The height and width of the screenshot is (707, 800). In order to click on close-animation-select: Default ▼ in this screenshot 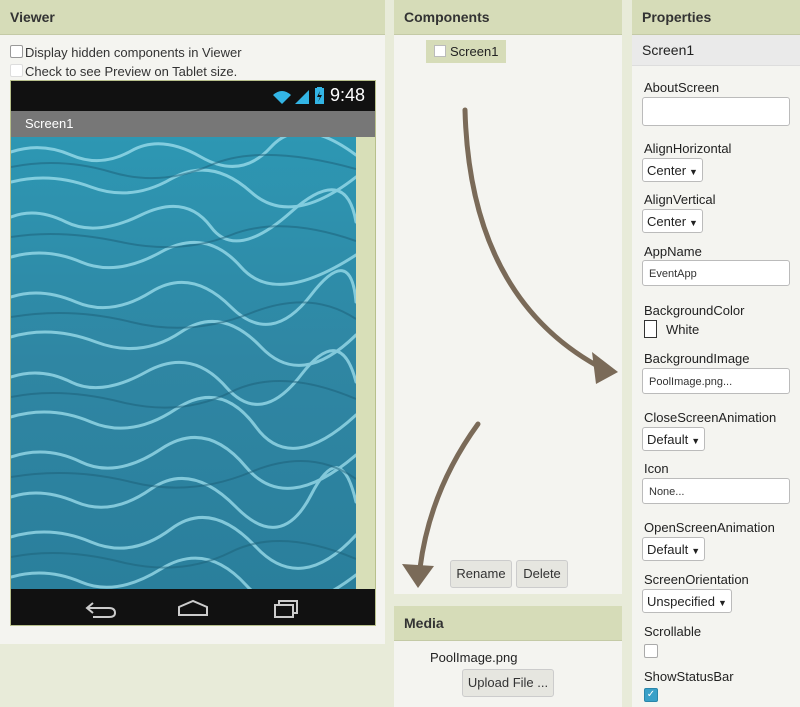, I will do `click(674, 439)`.